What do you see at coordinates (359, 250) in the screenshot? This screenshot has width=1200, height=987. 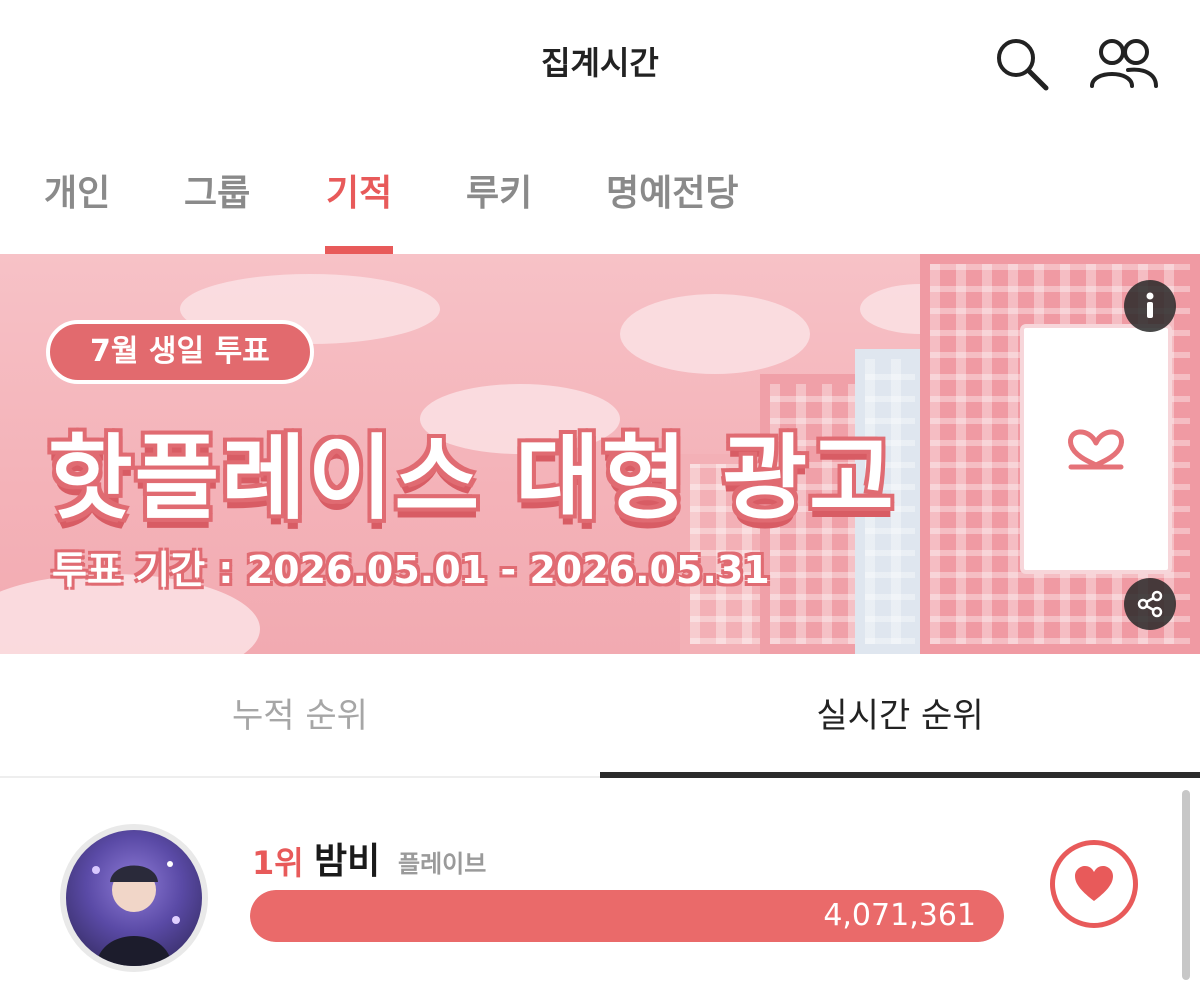 I see `active-tab-indicator` at bounding box center [359, 250].